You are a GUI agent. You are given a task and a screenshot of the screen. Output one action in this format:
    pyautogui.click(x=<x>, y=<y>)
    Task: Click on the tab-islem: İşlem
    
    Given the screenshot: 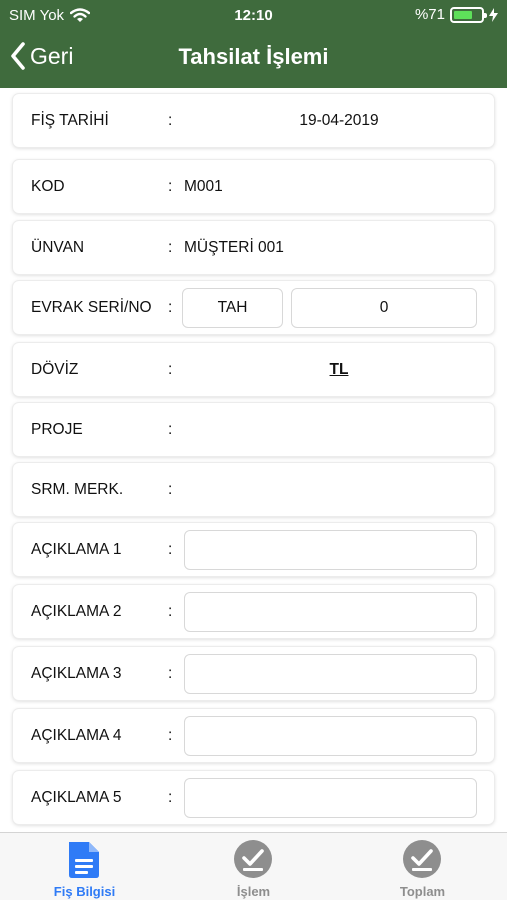 What is the action you would take?
    pyautogui.click(x=253, y=868)
    